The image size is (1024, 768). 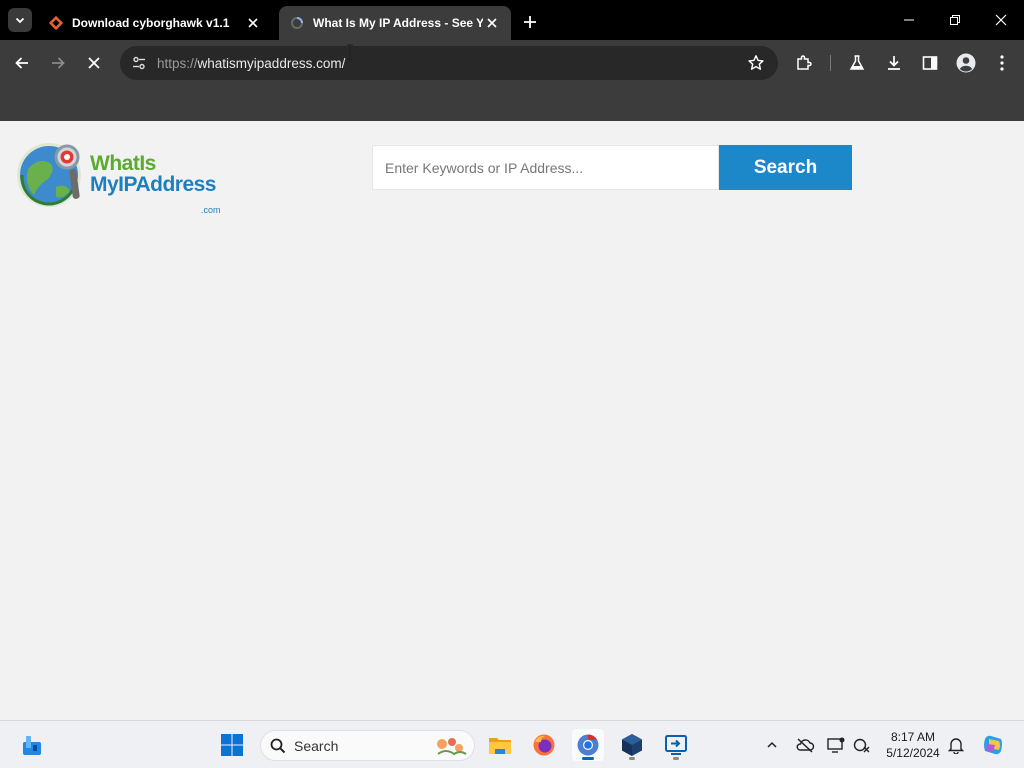 I want to click on network-tray-button, so click(x=862, y=745).